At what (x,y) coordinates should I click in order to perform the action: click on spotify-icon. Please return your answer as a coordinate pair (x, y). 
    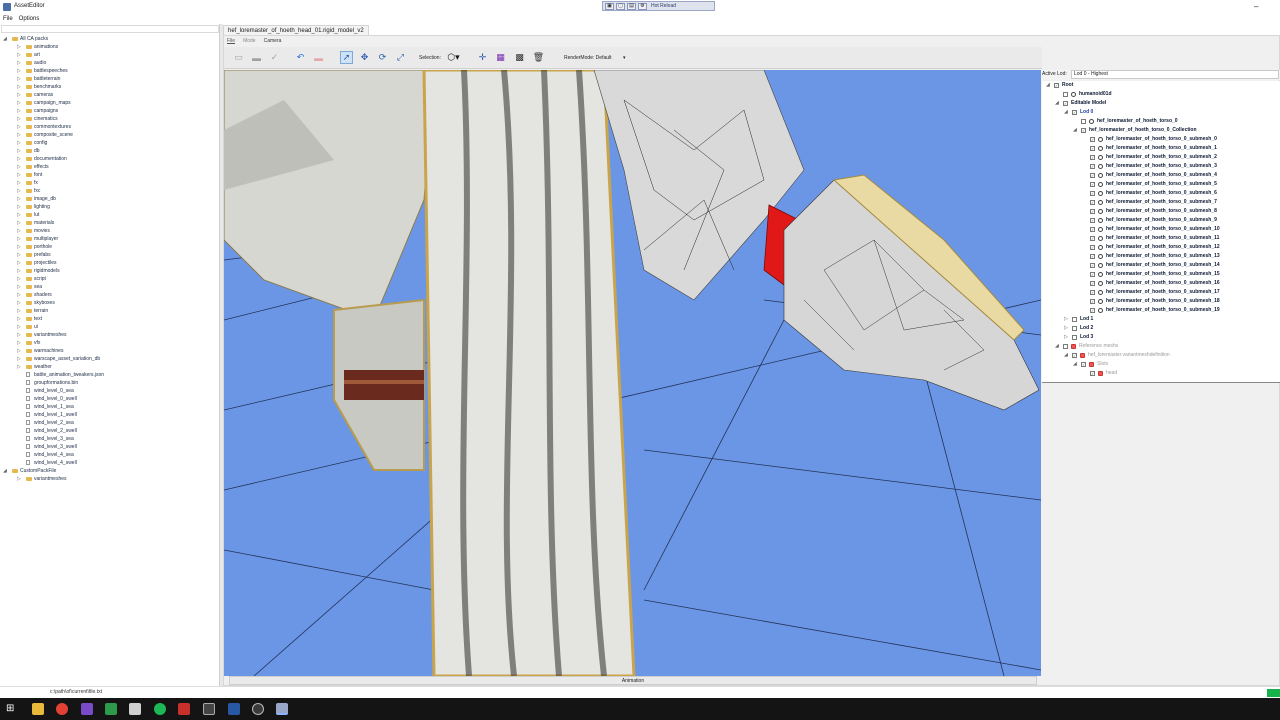
    Looking at the image, I should click on (160, 709).